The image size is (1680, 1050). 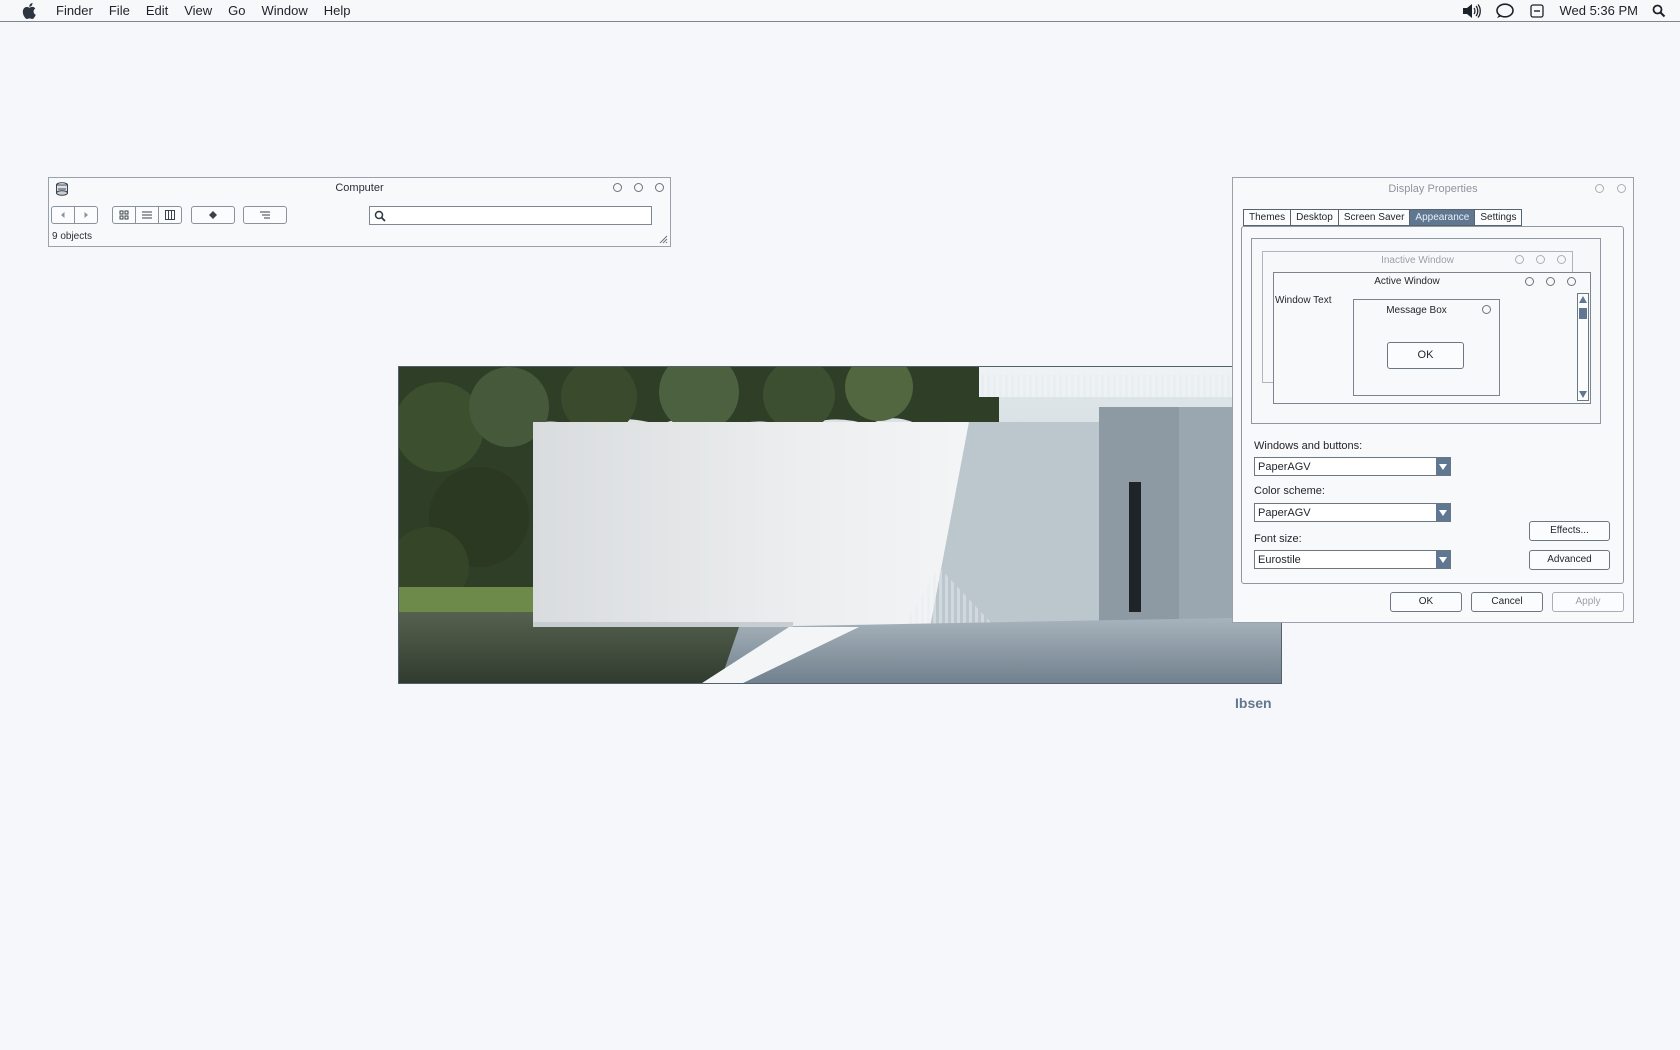 I want to click on color-scheme-value: PaperAGV, so click(x=1284, y=513).